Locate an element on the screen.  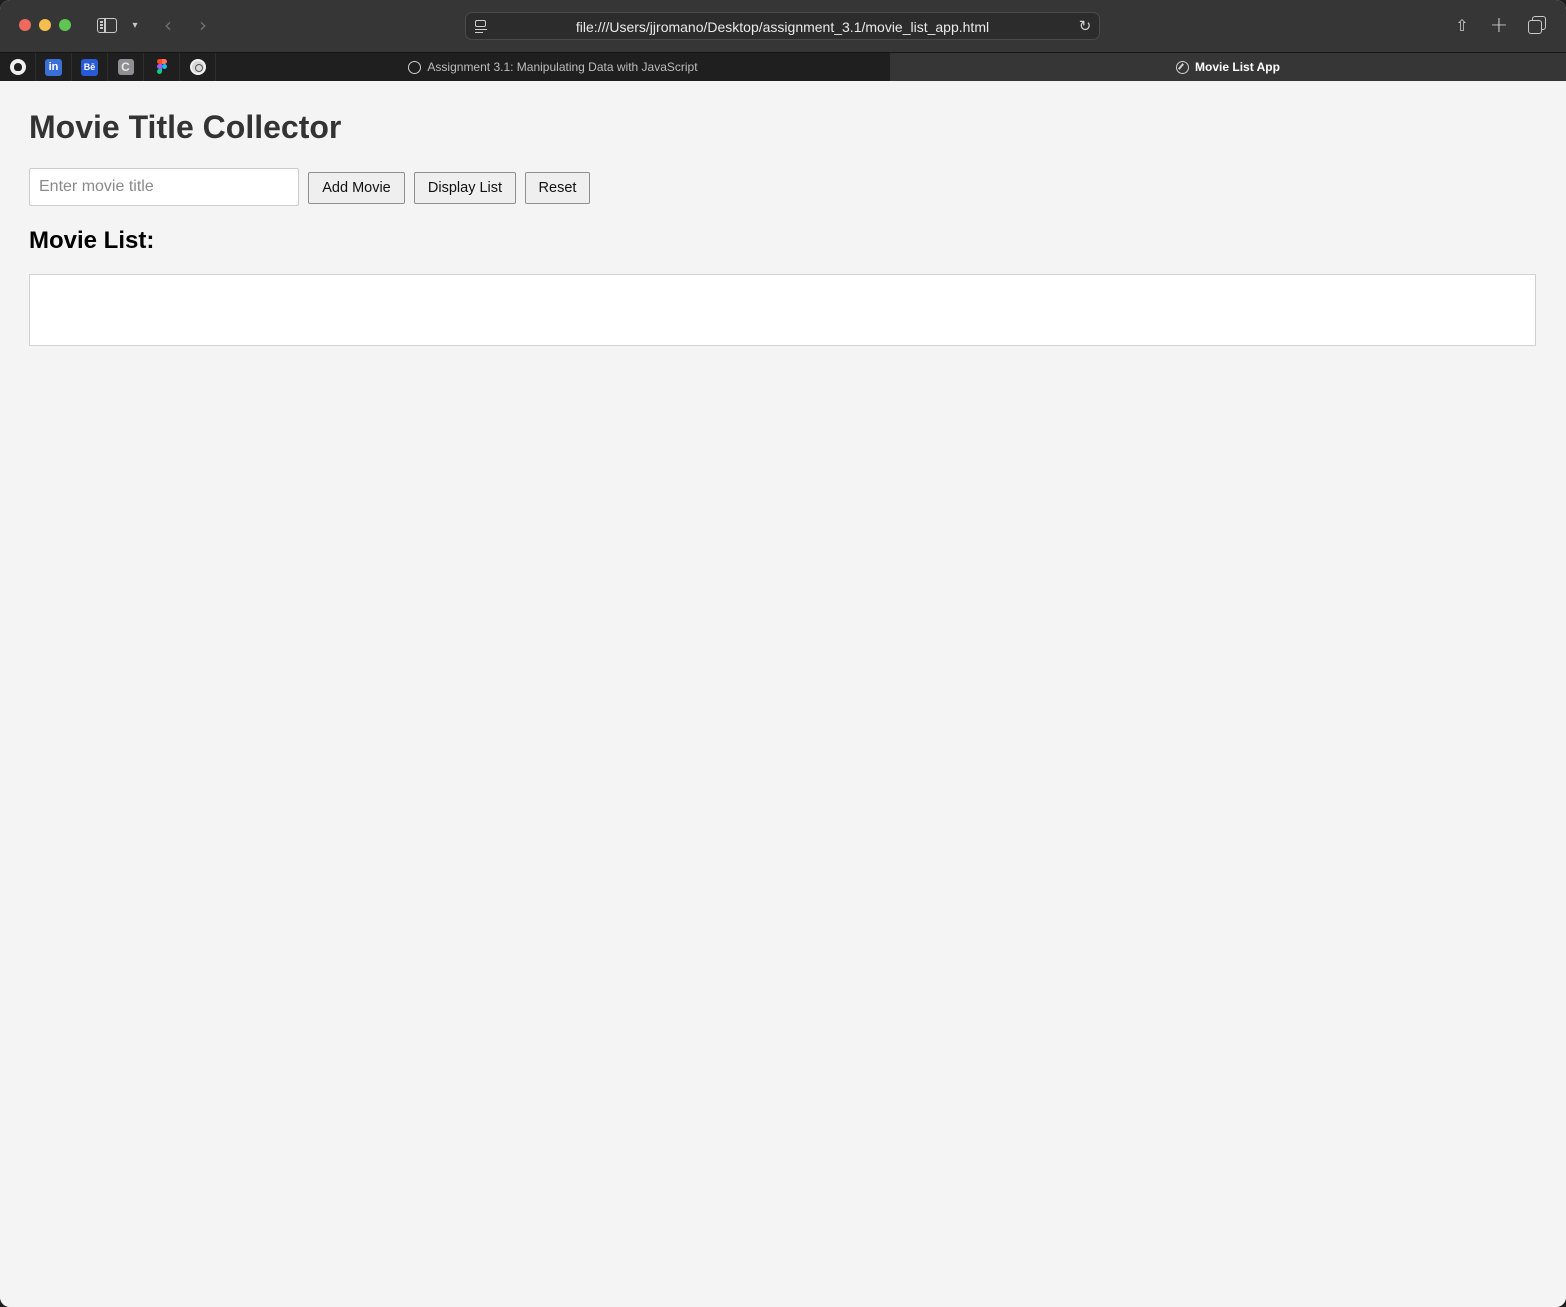
chevron-down-icon: ▾ is located at coordinates (135, 25).